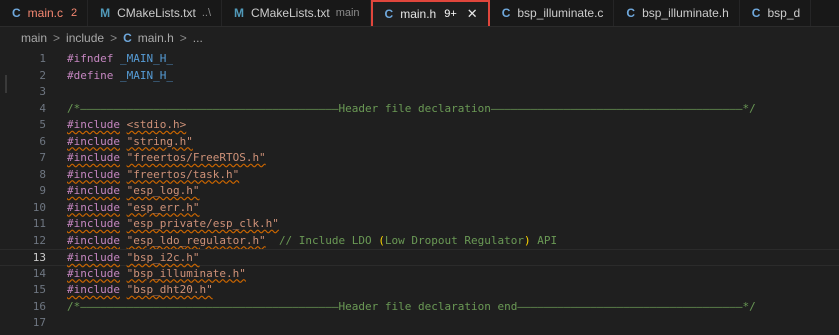 The height and width of the screenshot is (335, 839). Describe the element at coordinates (39, 207) in the screenshot. I see `line-number: 10` at that location.